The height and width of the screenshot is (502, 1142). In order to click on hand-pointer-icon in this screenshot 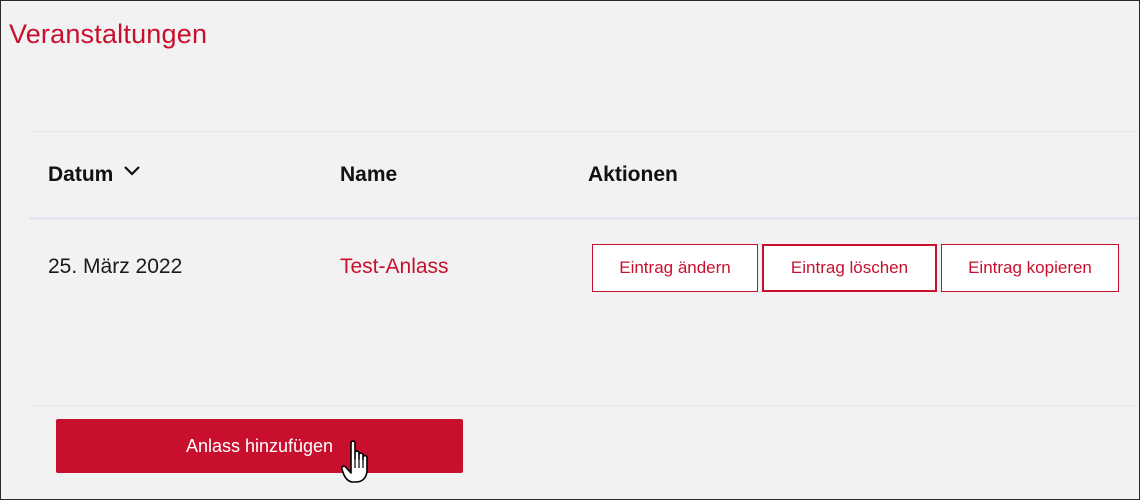, I will do `click(354, 461)`.